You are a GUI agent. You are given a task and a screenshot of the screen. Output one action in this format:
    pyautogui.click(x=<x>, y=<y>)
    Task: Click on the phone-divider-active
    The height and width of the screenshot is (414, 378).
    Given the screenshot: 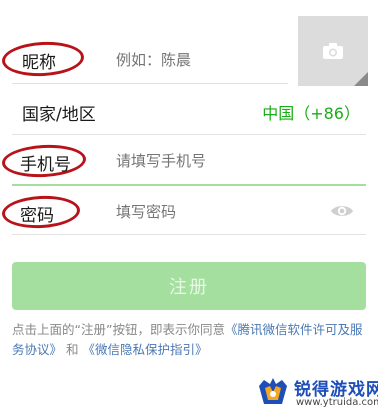 What is the action you would take?
    pyautogui.click(x=189, y=185)
    